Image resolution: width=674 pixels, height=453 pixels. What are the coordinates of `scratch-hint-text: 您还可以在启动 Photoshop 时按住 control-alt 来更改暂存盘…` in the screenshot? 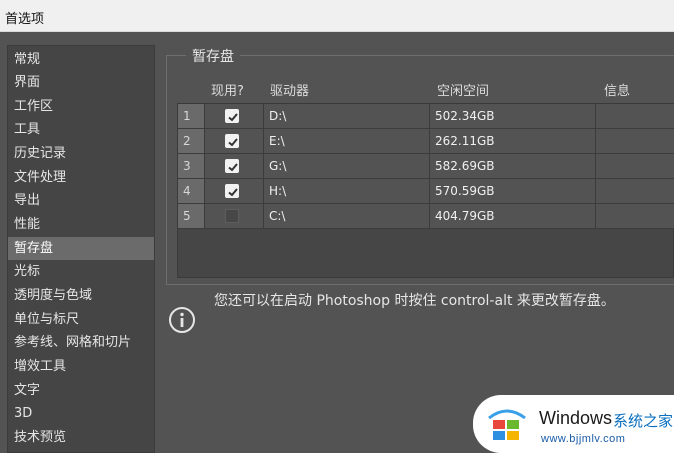 It's located at (414, 301).